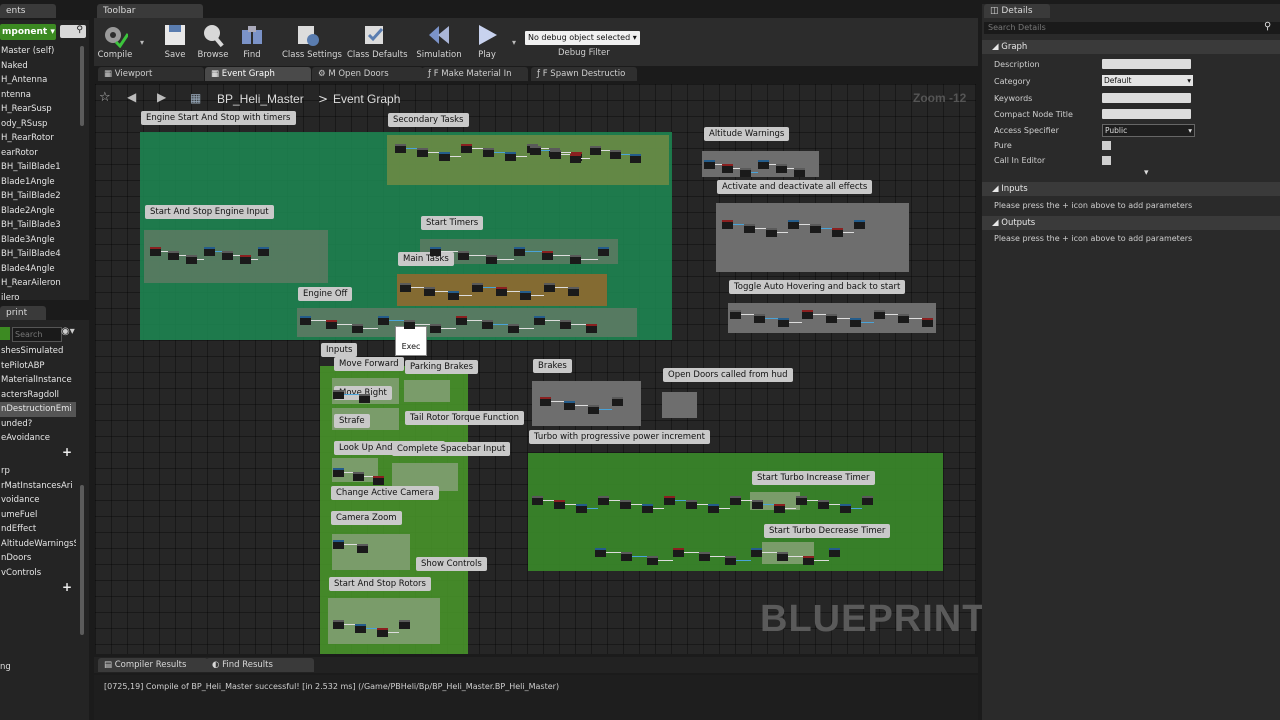 The height and width of the screenshot is (720, 1280). Describe the element at coordinates (38, 573) in the screenshot. I see `function-list-item: vControls` at that location.